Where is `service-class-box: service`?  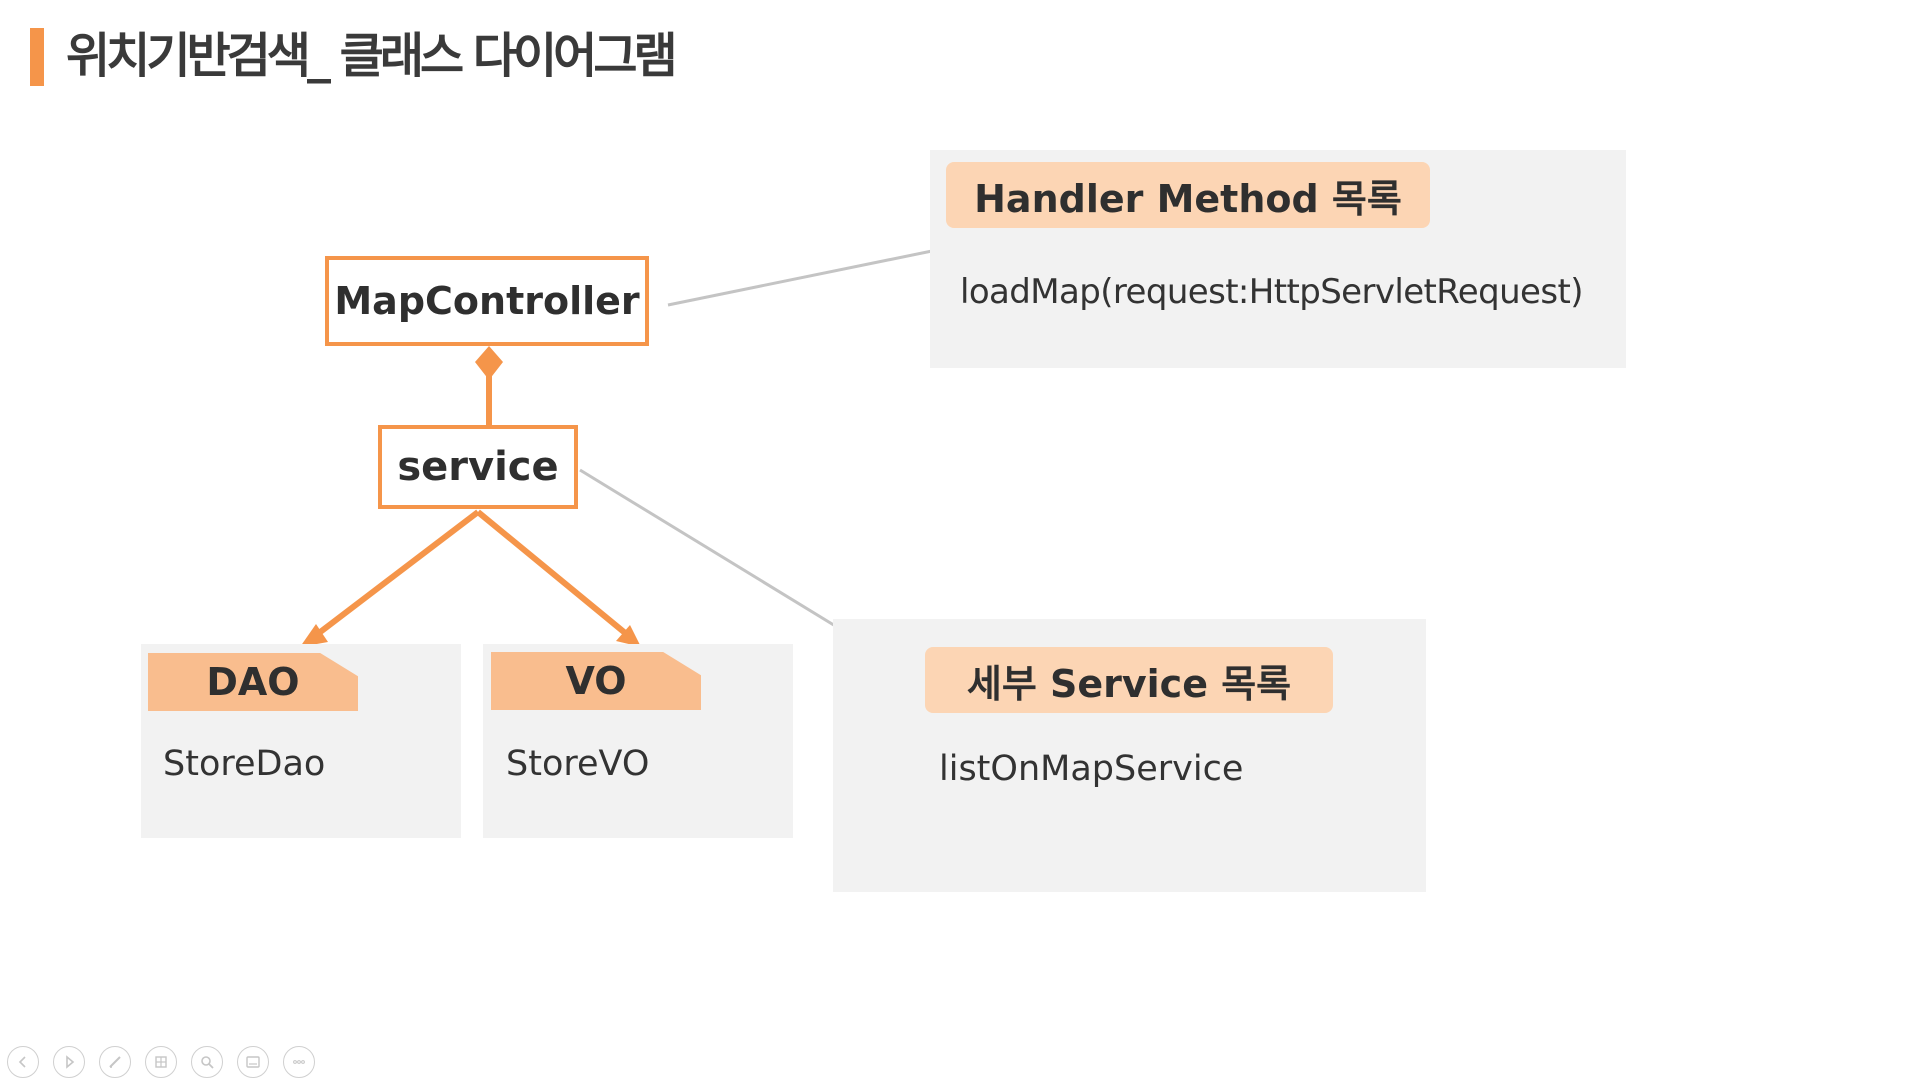
service-class-box: service is located at coordinates (478, 467).